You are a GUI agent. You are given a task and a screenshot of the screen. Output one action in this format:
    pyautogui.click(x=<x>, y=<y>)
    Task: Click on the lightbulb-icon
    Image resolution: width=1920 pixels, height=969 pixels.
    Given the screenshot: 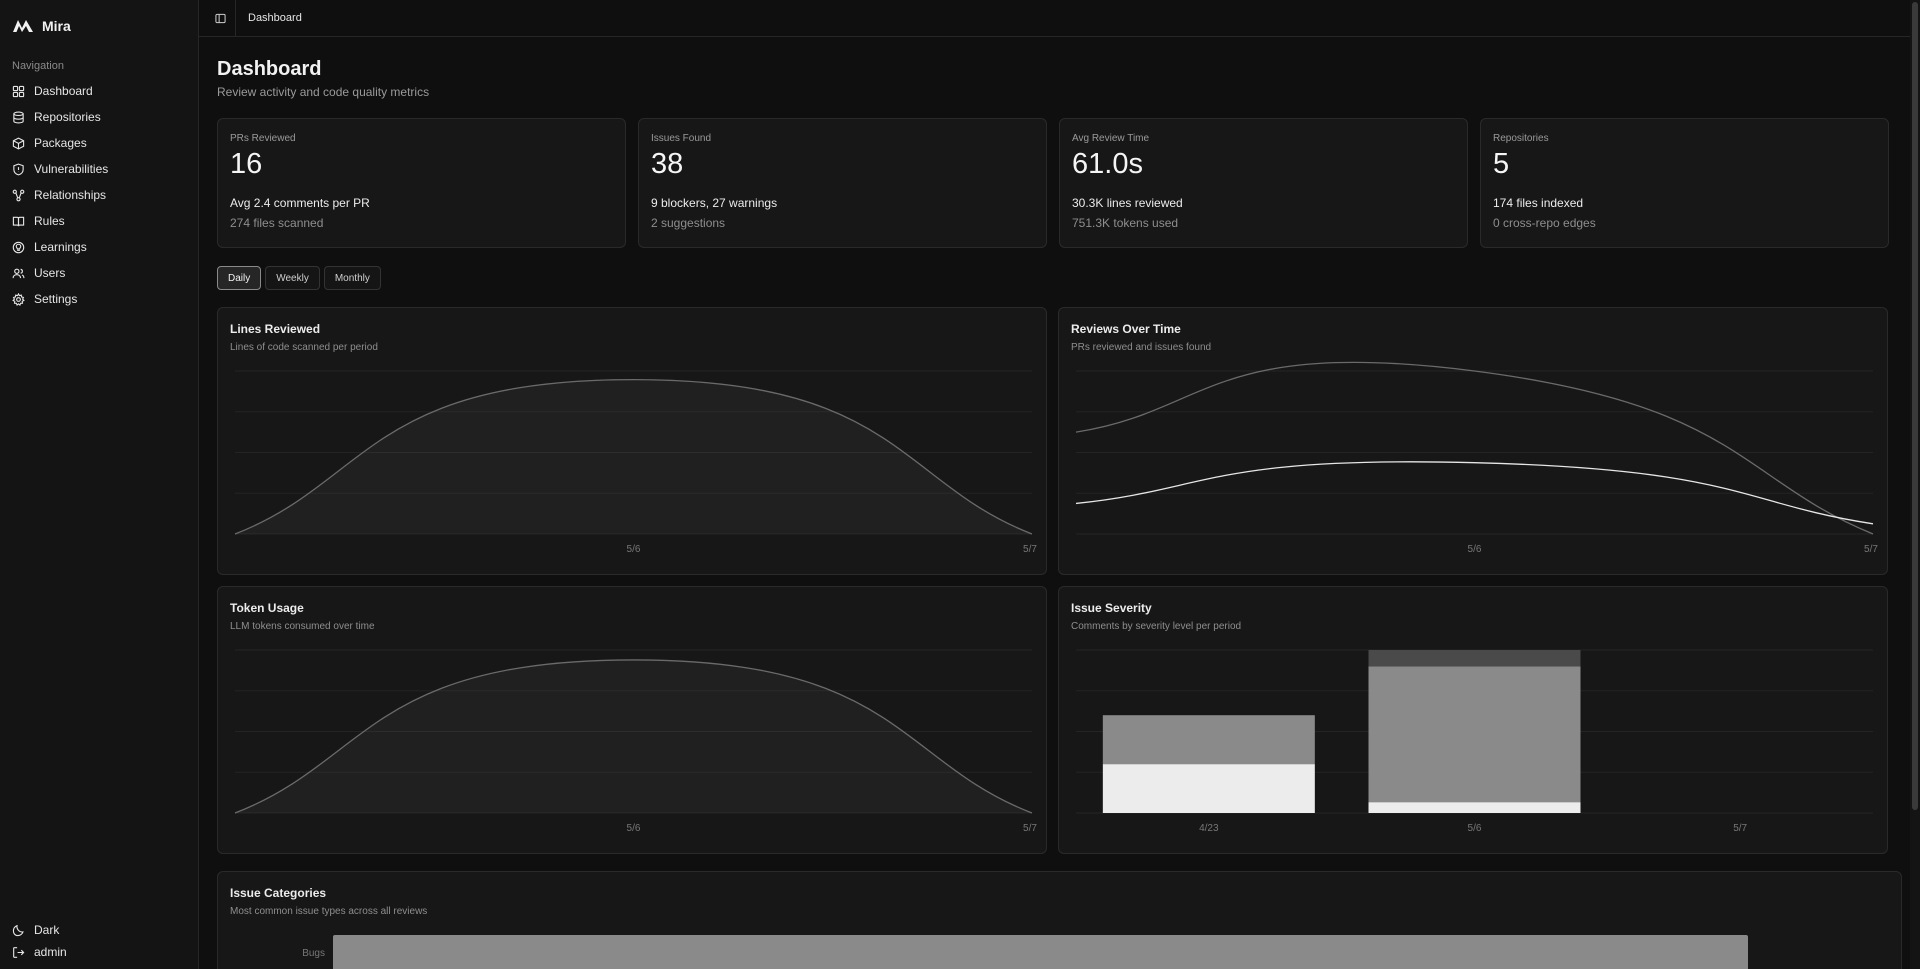 What is the action you would take?
    pyautogui.click(x=18, y=247)
    